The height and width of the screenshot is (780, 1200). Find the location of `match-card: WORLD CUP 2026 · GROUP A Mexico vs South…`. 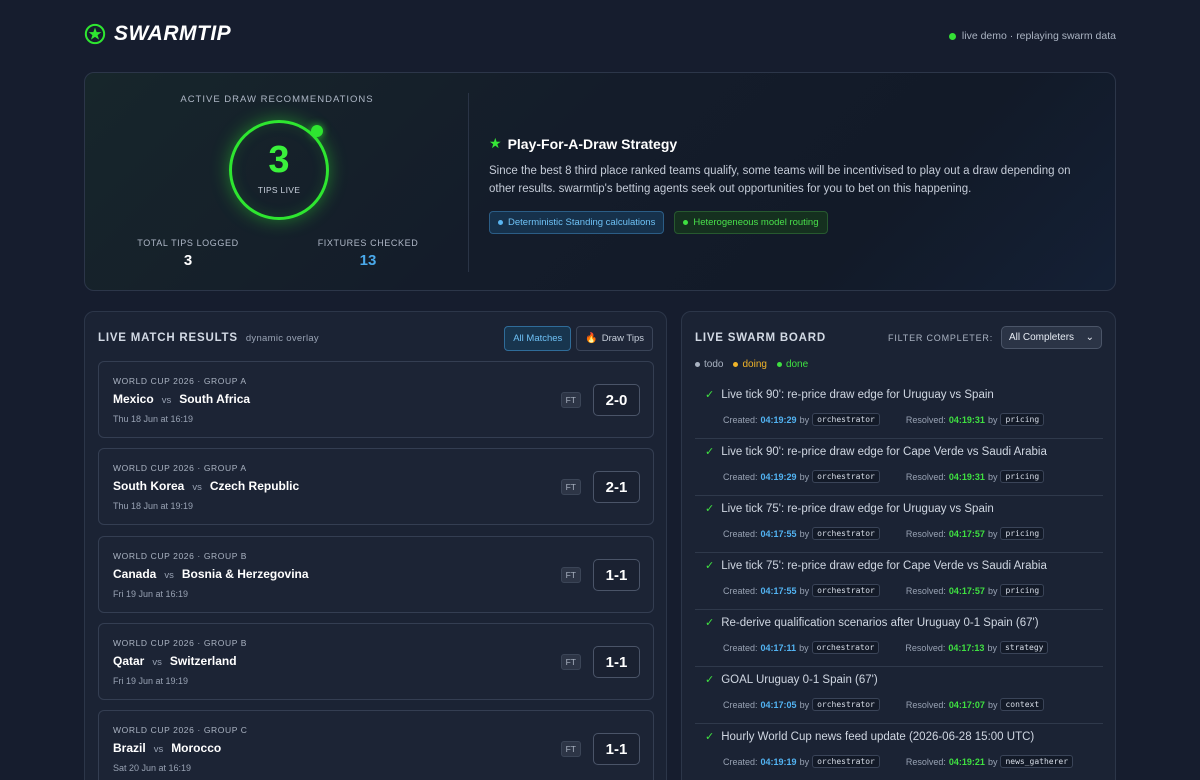

match-card: WORLD CUP 2026 · GROUP A Mexico vs South… is located at coordinates (376, 399).